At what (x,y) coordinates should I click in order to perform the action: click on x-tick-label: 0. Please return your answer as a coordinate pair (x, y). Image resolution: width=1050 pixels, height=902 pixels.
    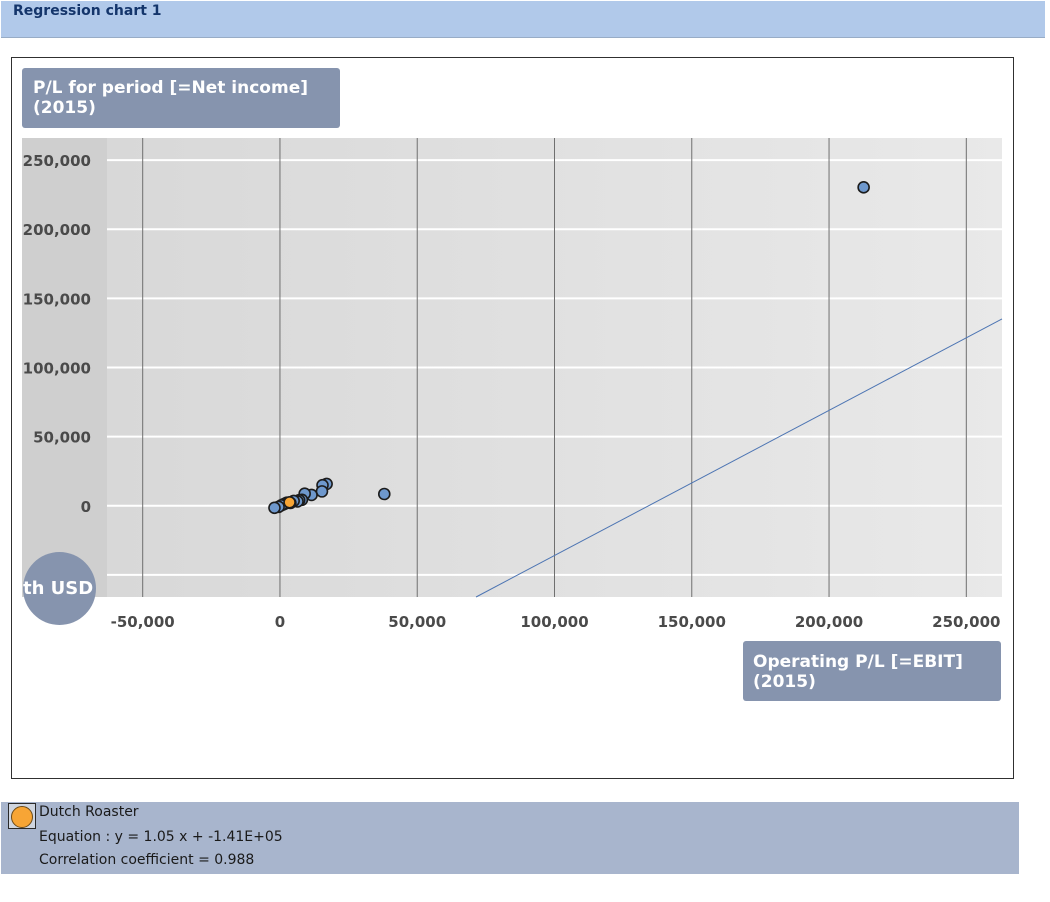
    Looking at the image, I should click on (280, 622).